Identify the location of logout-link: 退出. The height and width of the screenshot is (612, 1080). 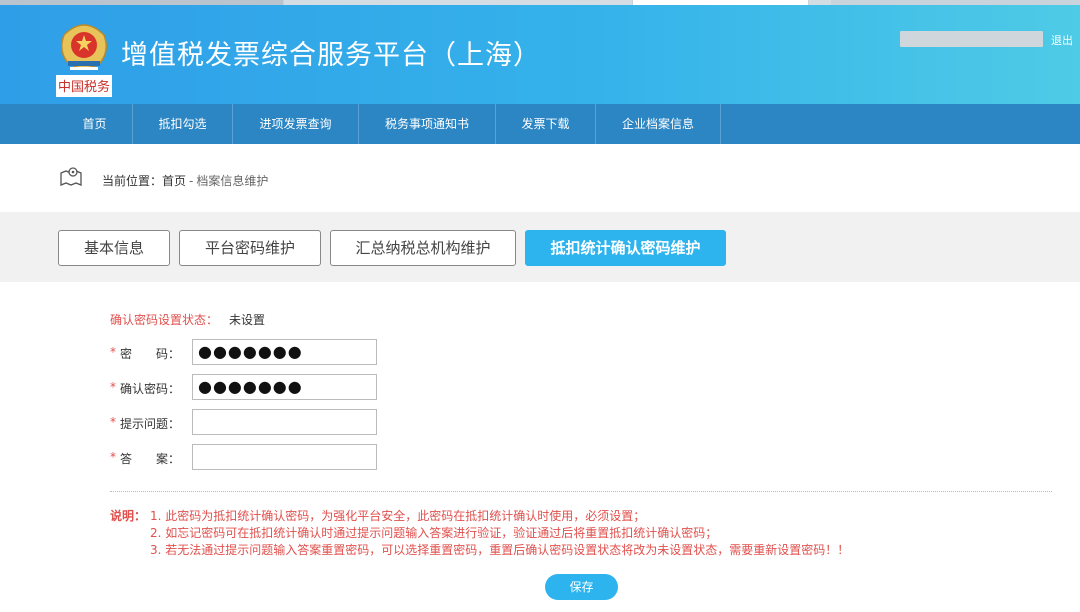
(1062, 40).